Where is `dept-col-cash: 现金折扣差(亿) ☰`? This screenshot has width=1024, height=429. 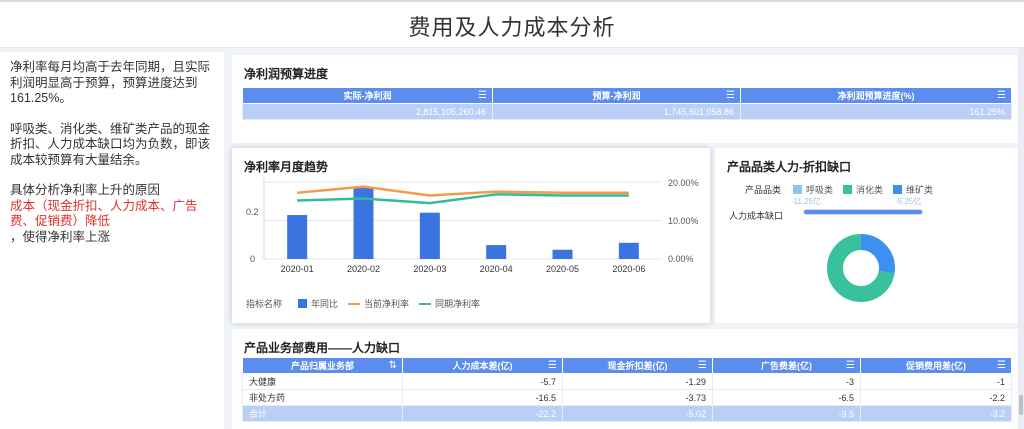
dept-col-cash: 现金折扣差(亿) ☰ is located at coordinates (637, 365).